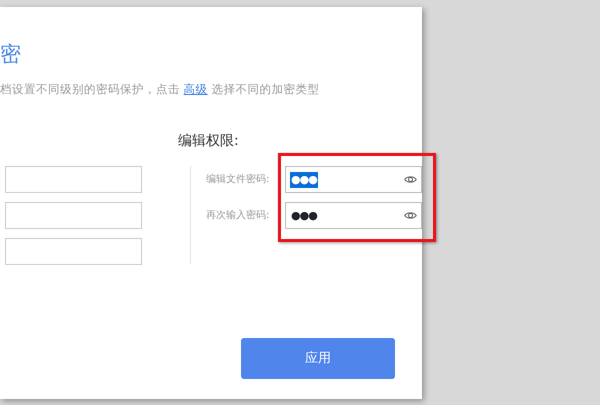 The image size is (600, 405). What do you see at coordinates (318, 359) in the screenshot?
I see `apply-button: 应用` at bounding box center [318, 359].